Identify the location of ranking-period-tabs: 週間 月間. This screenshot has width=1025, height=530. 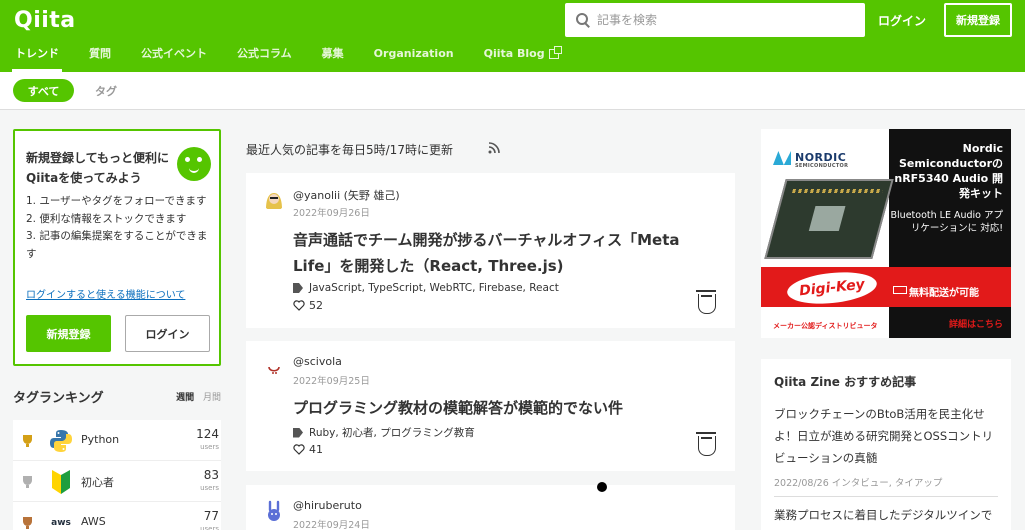
(198, 396).